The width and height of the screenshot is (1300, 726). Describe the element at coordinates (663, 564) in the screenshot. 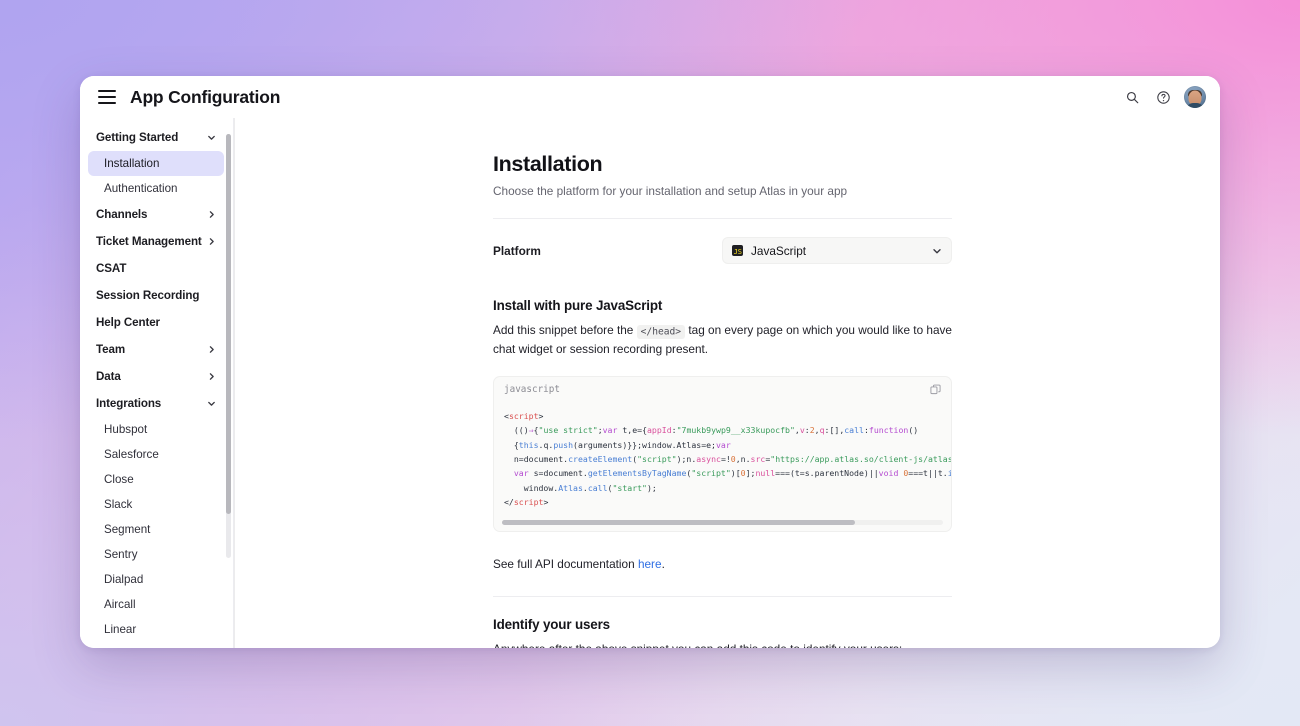

I see `api-docs-text-after: .` at that location.